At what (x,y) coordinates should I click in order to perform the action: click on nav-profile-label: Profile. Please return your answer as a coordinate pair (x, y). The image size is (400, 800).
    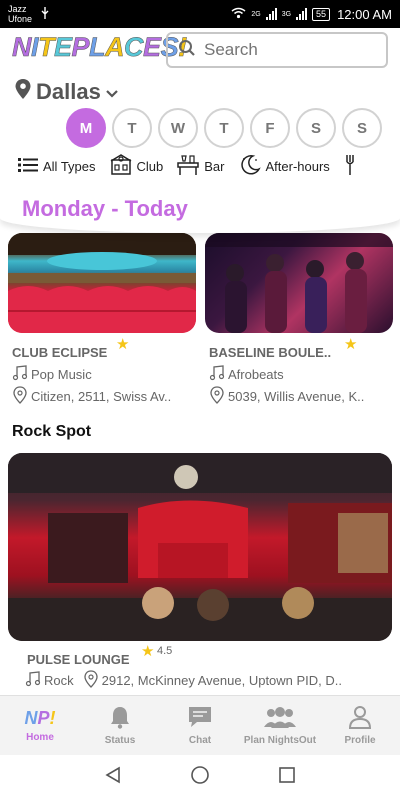
    Looking at the image, I should click on (360, 740).